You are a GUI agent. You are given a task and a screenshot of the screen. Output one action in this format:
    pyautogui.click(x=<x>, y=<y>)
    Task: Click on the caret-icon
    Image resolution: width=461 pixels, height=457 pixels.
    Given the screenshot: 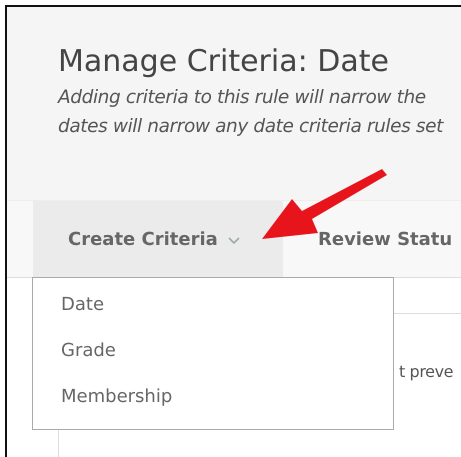 What is the action you would take?
    pyautogui.click(x=234, y=241)
    